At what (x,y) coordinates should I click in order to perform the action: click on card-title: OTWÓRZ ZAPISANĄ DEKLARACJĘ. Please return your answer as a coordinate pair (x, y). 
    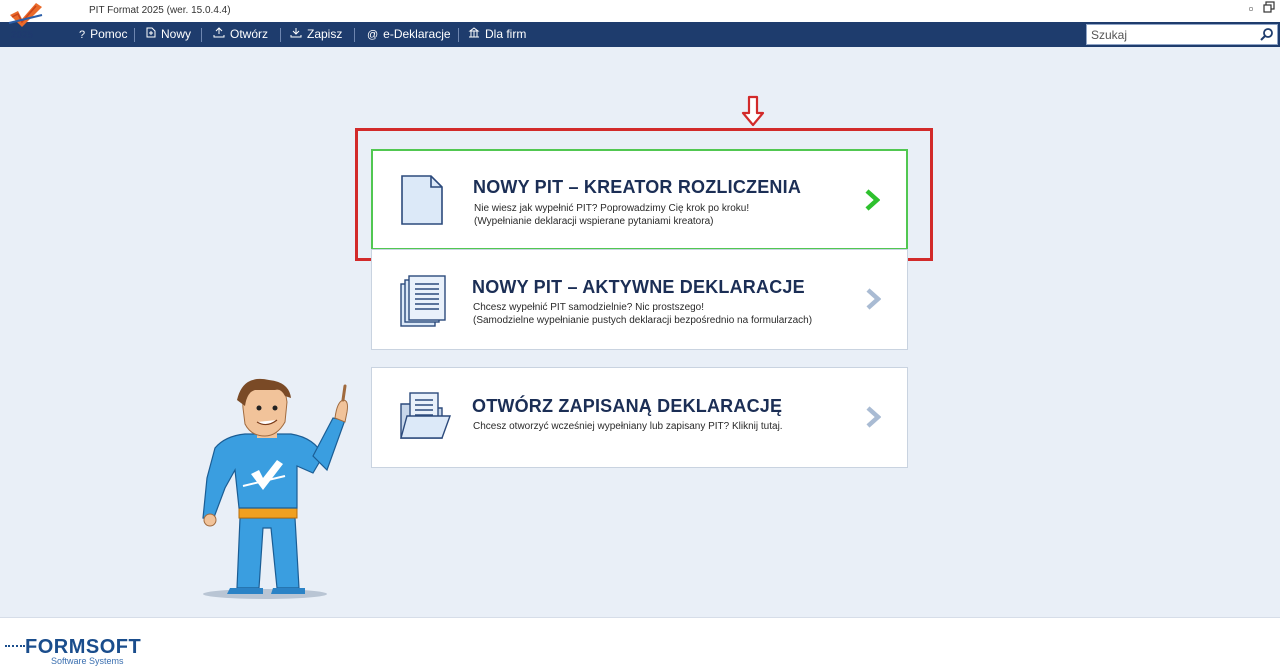
    Looking at the image, I should click on (627, 406).